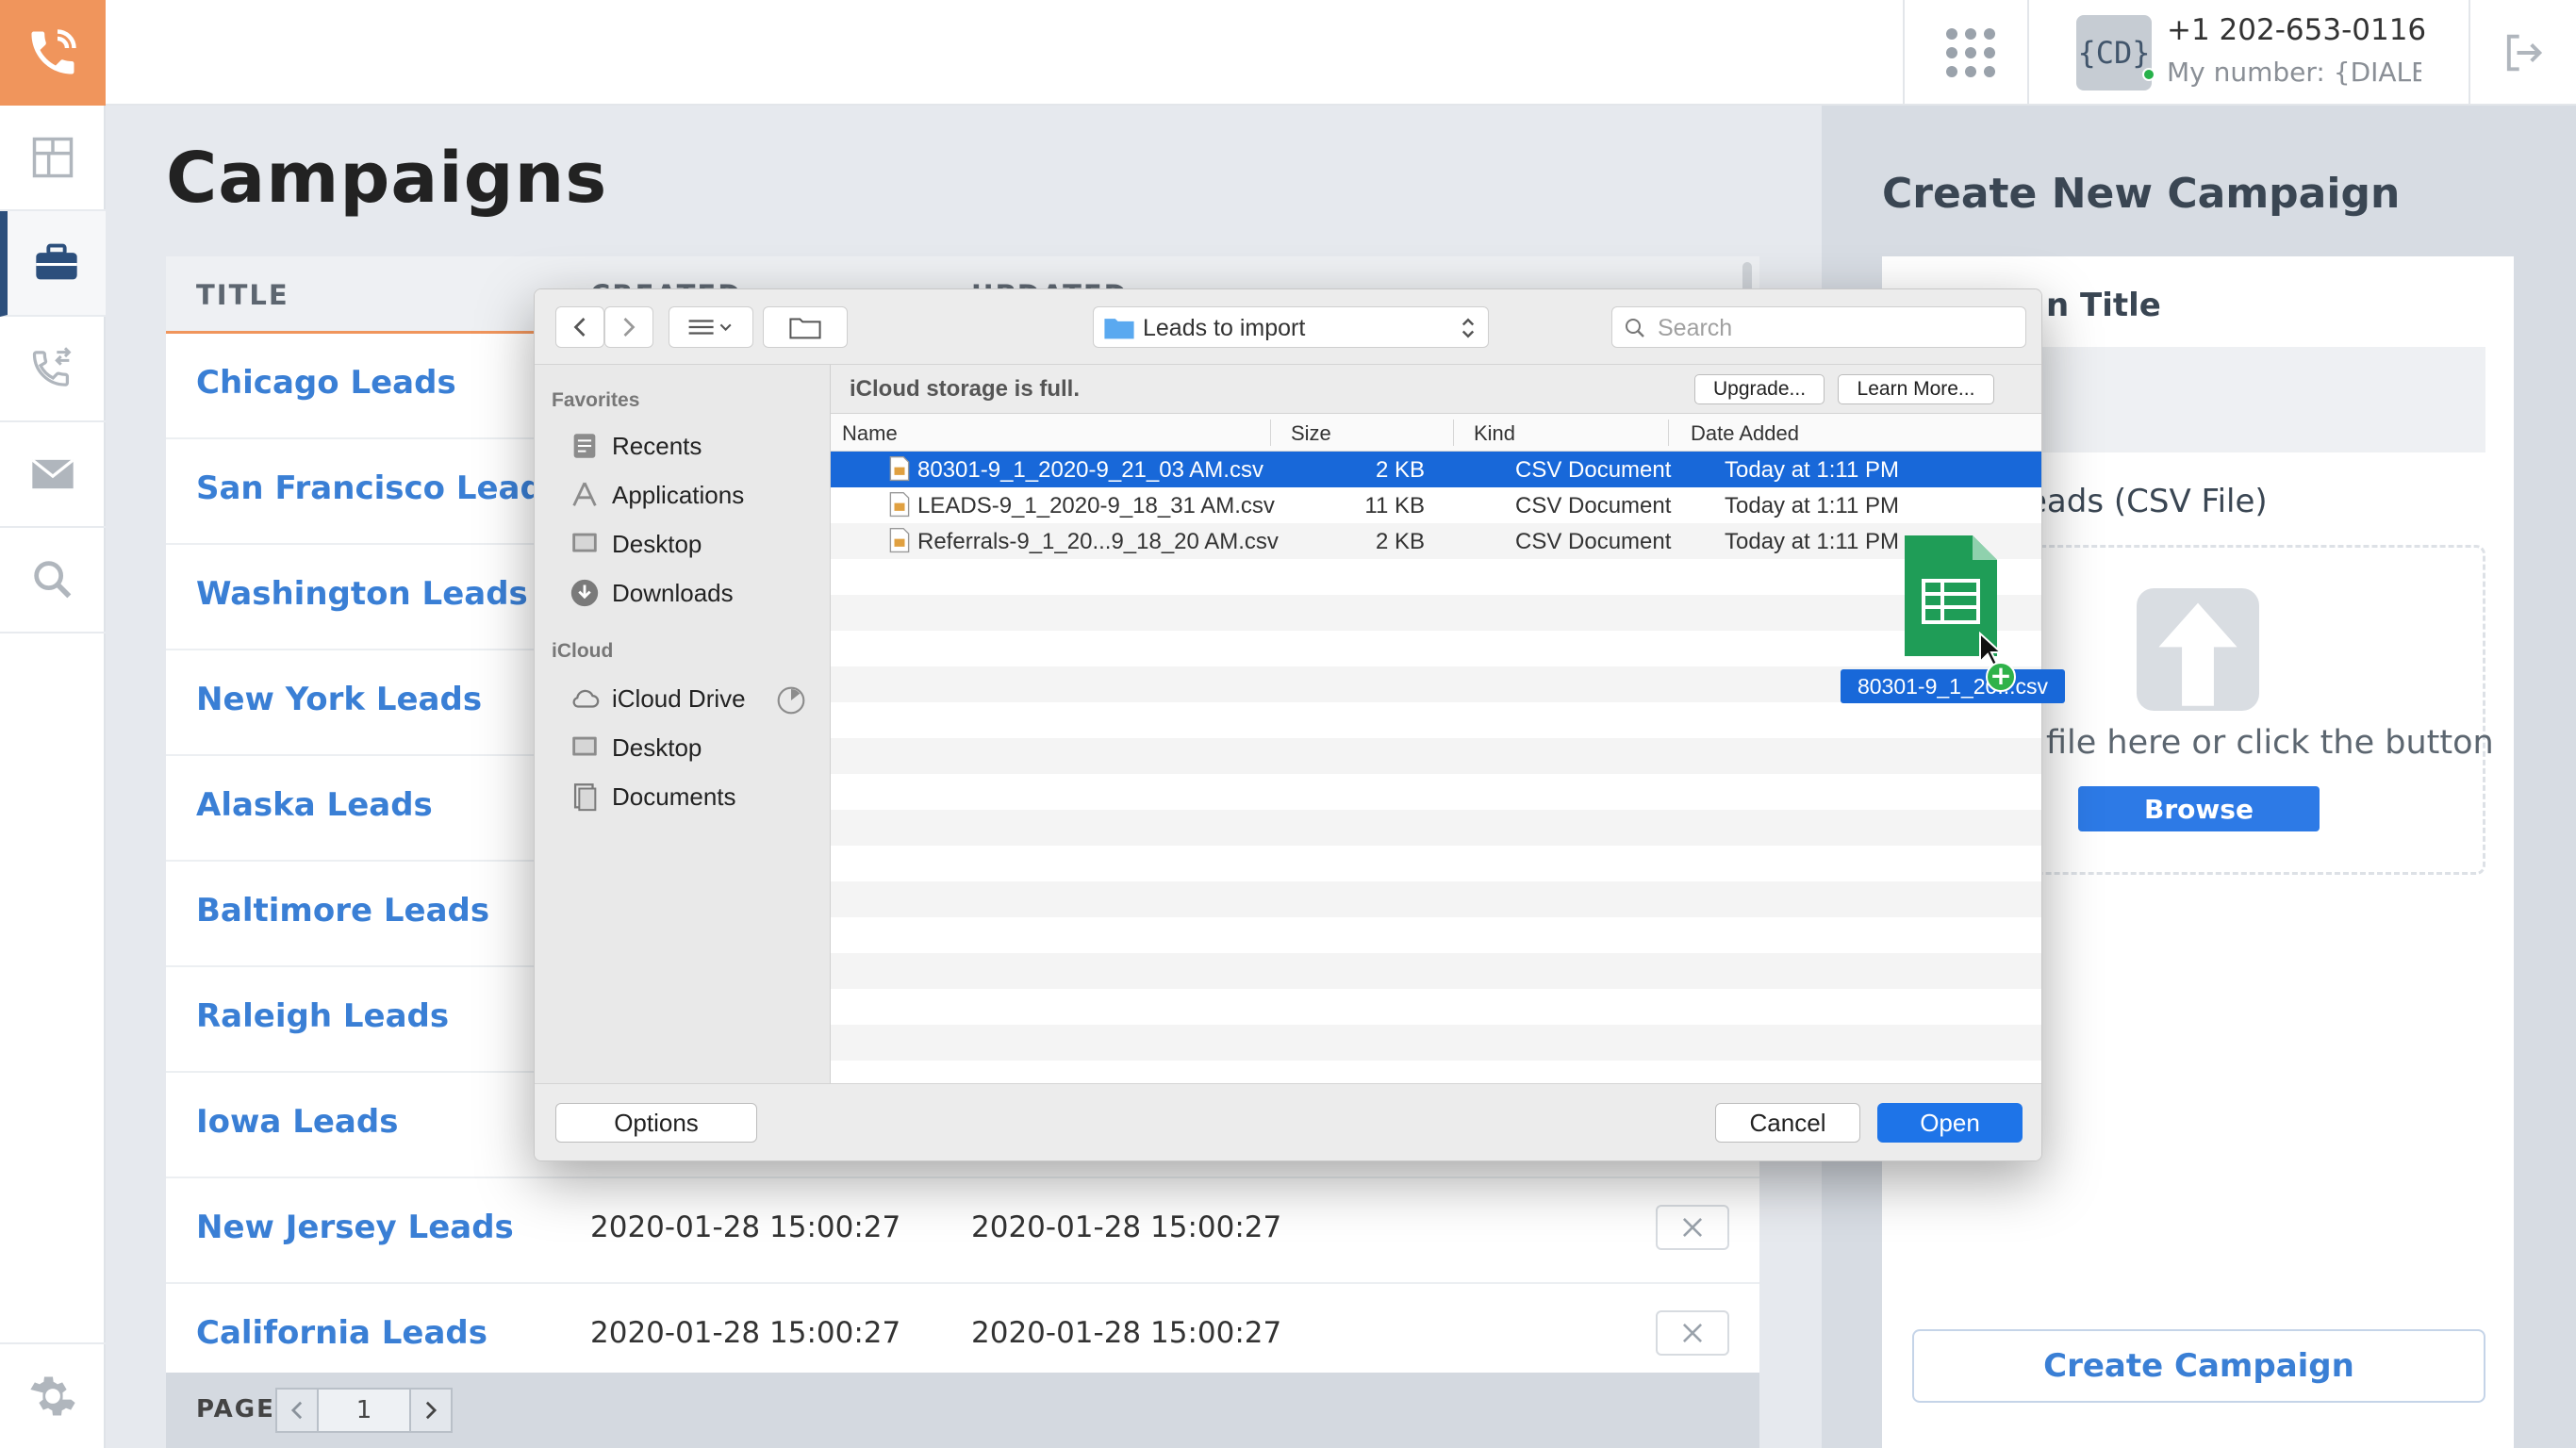 The image size is (2576, 1448). I want to click on options-button: Options, so click(656, 1123).